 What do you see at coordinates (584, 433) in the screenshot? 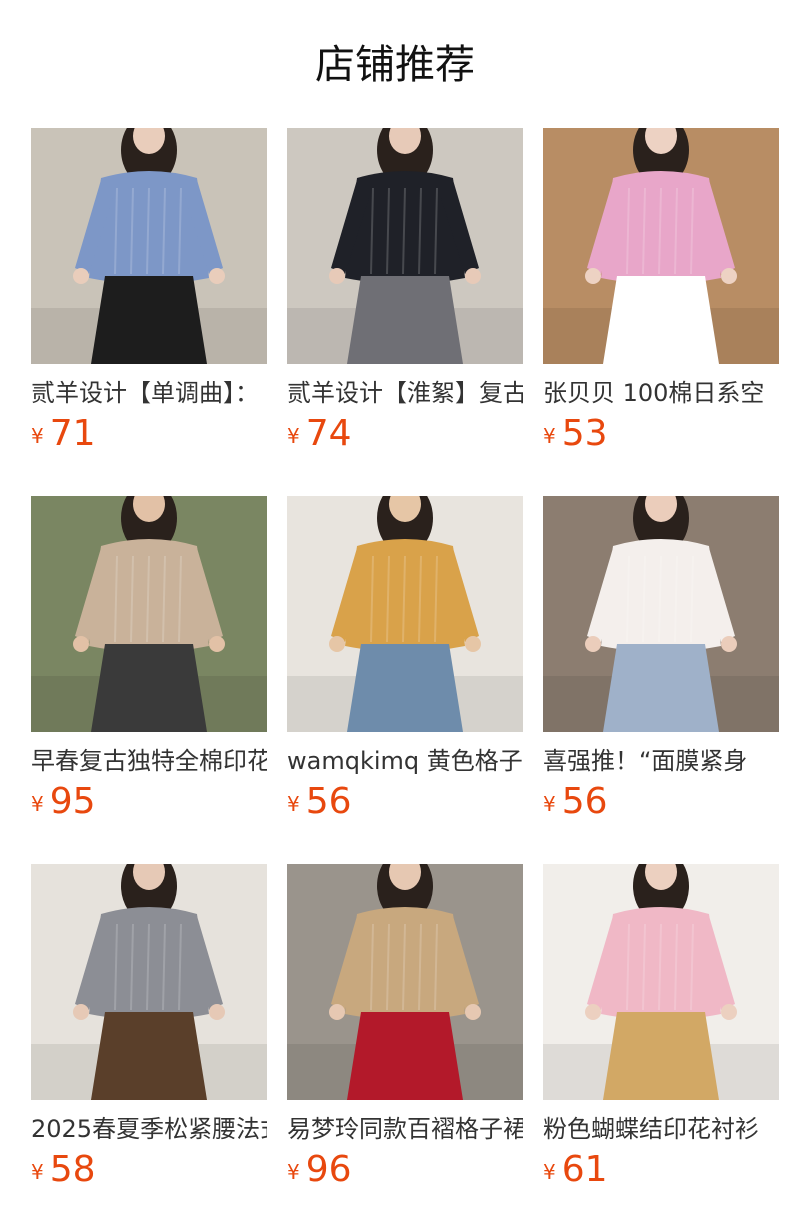
I see `price-amount: 53` at bounding box center [584, 433].